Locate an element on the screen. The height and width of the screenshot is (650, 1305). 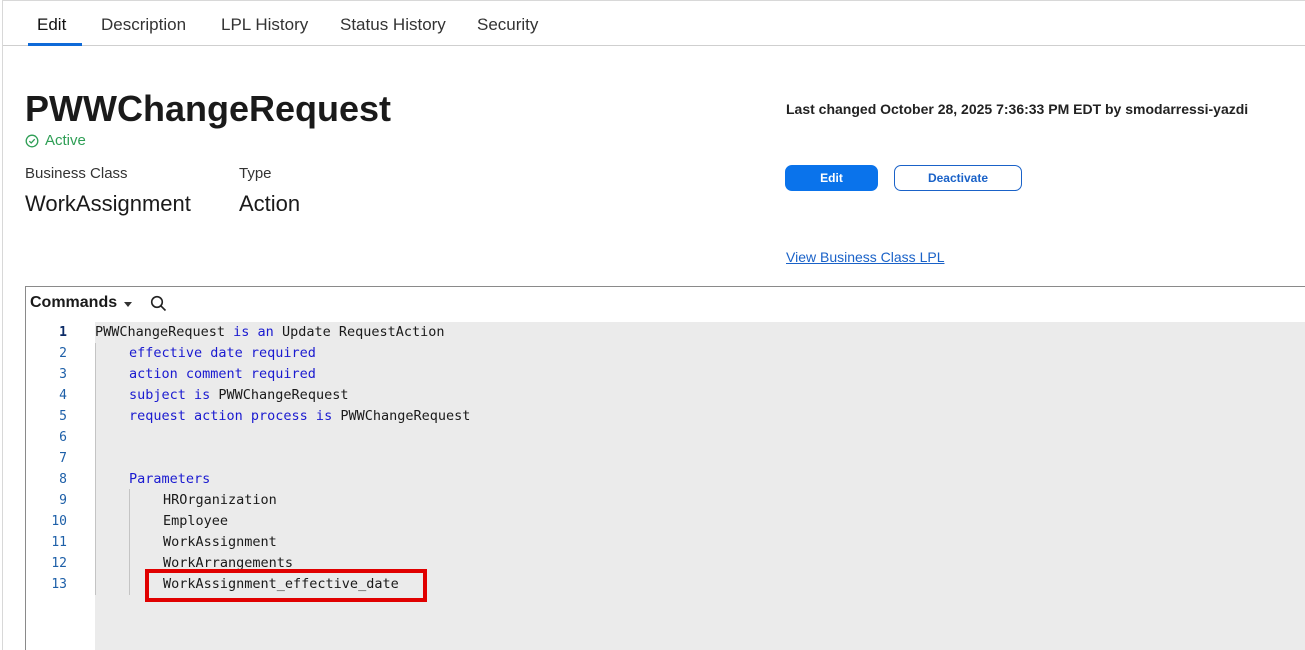
tab-security: Security is located at coordinates (507, 23).